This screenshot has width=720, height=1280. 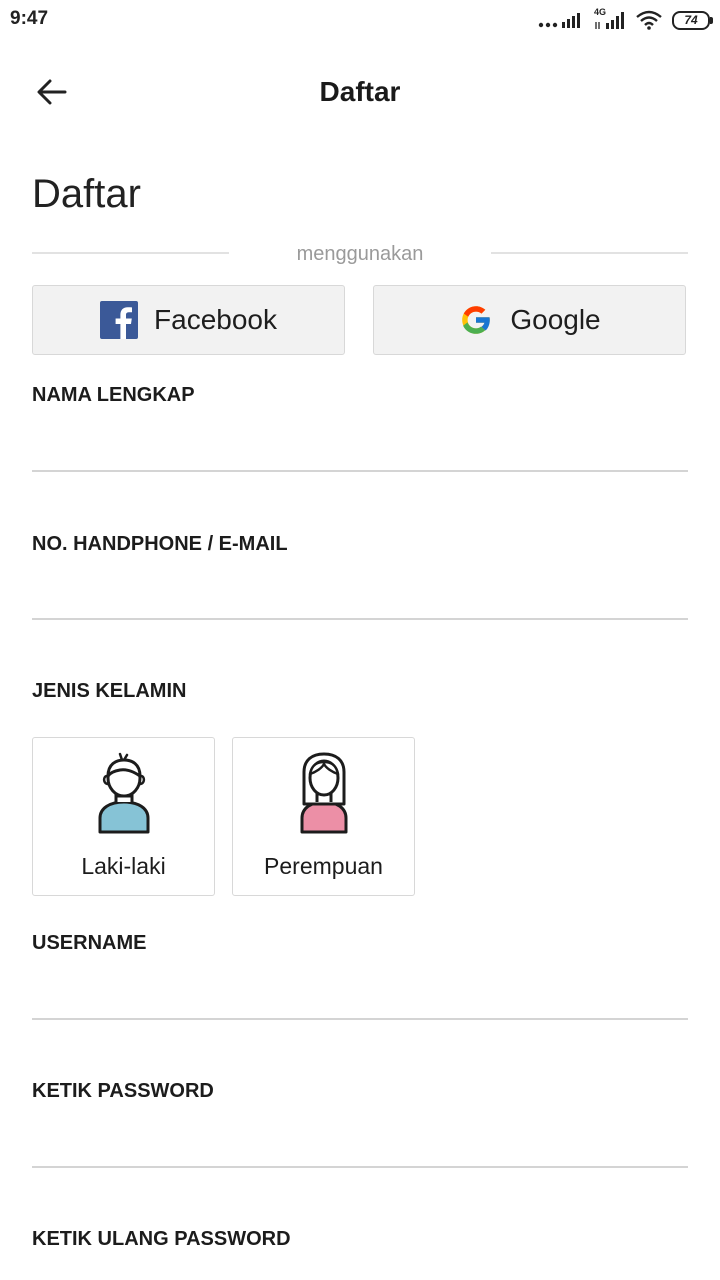 I want to click on status-icons: 4G 74, so click(x=625, y=19).